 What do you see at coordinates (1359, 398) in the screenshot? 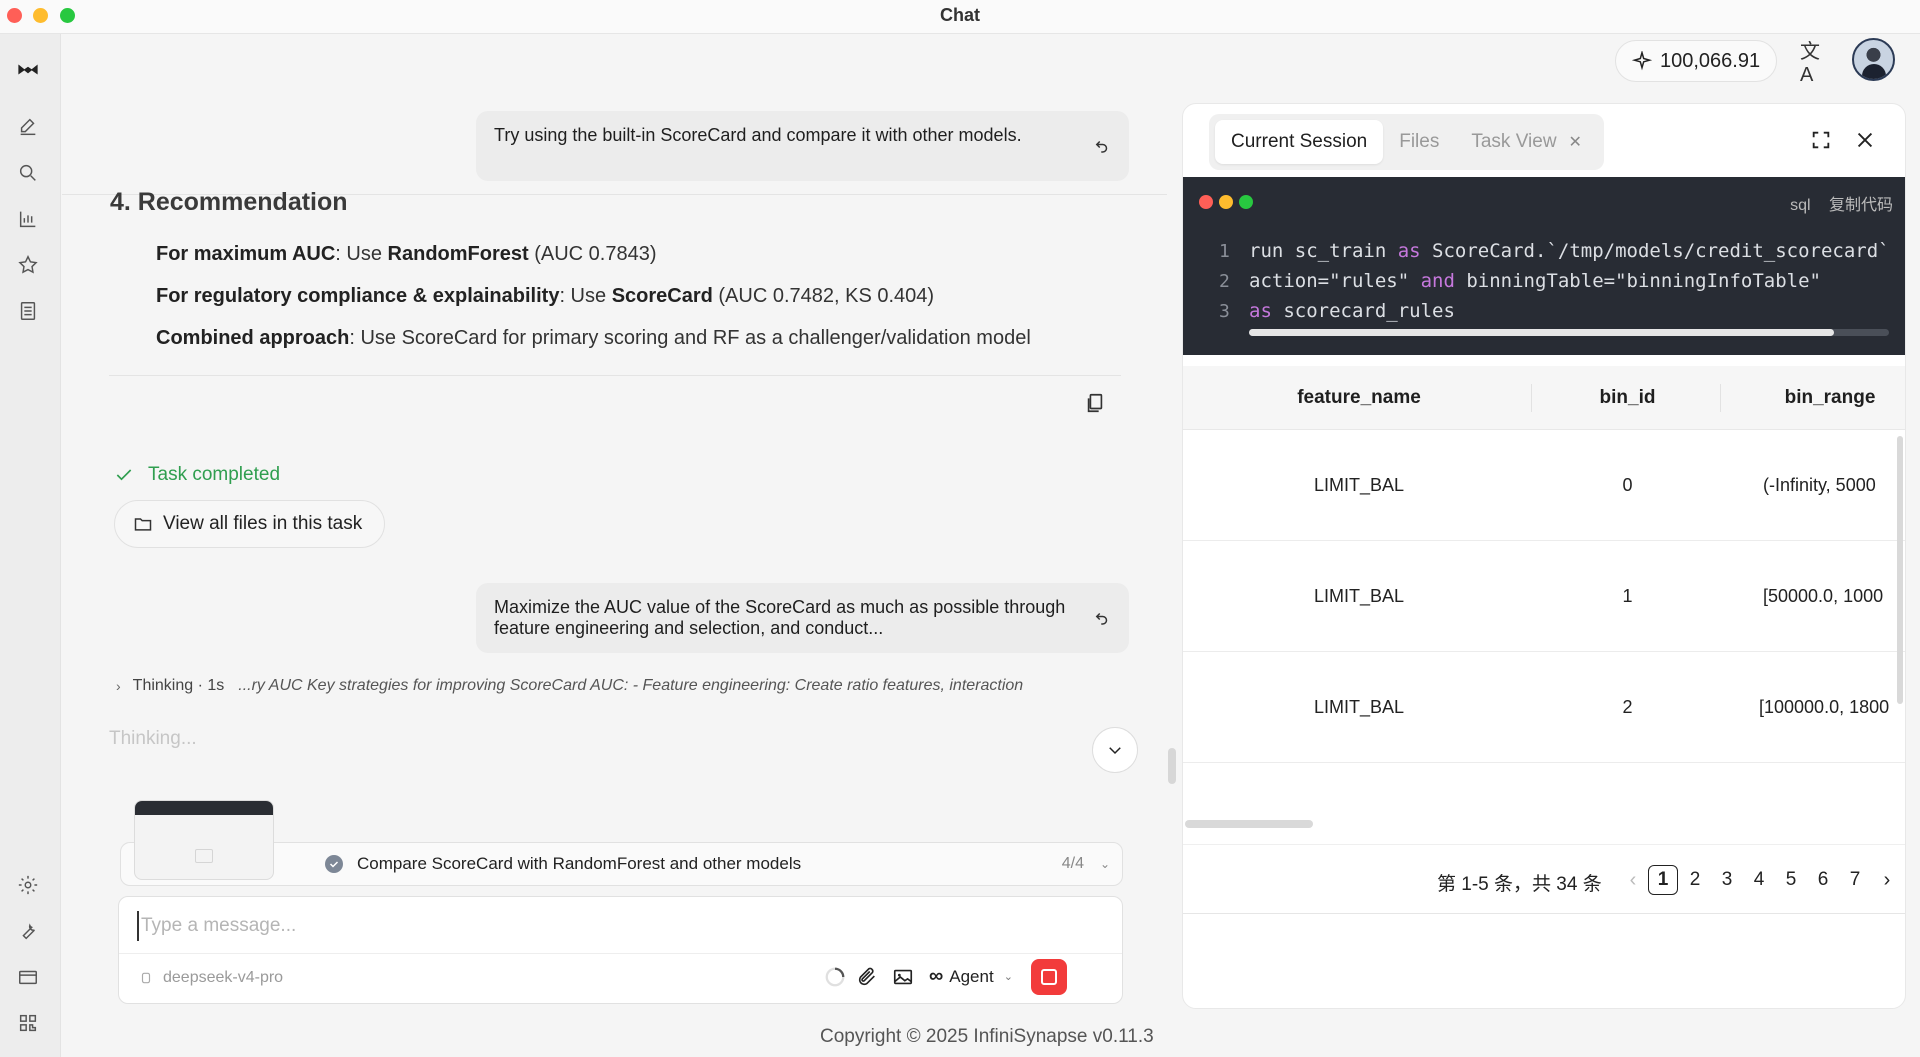
I see `column-header: feature_name` at bounding box center [1359, 398].